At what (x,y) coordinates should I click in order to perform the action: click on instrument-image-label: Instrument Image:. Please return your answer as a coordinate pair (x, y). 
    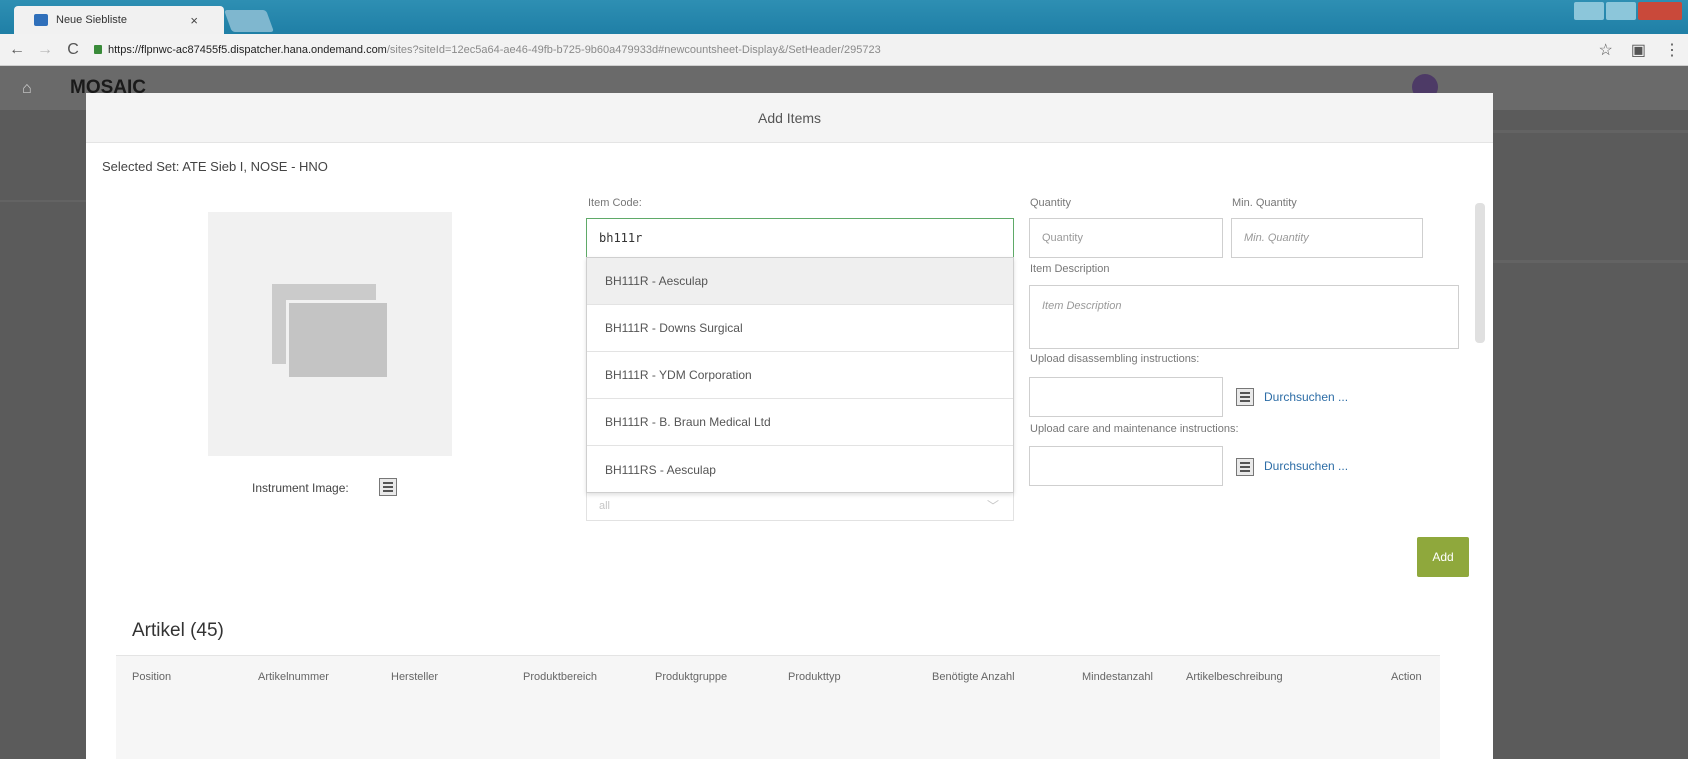
    Looking at the image, I should click on (300, 488).